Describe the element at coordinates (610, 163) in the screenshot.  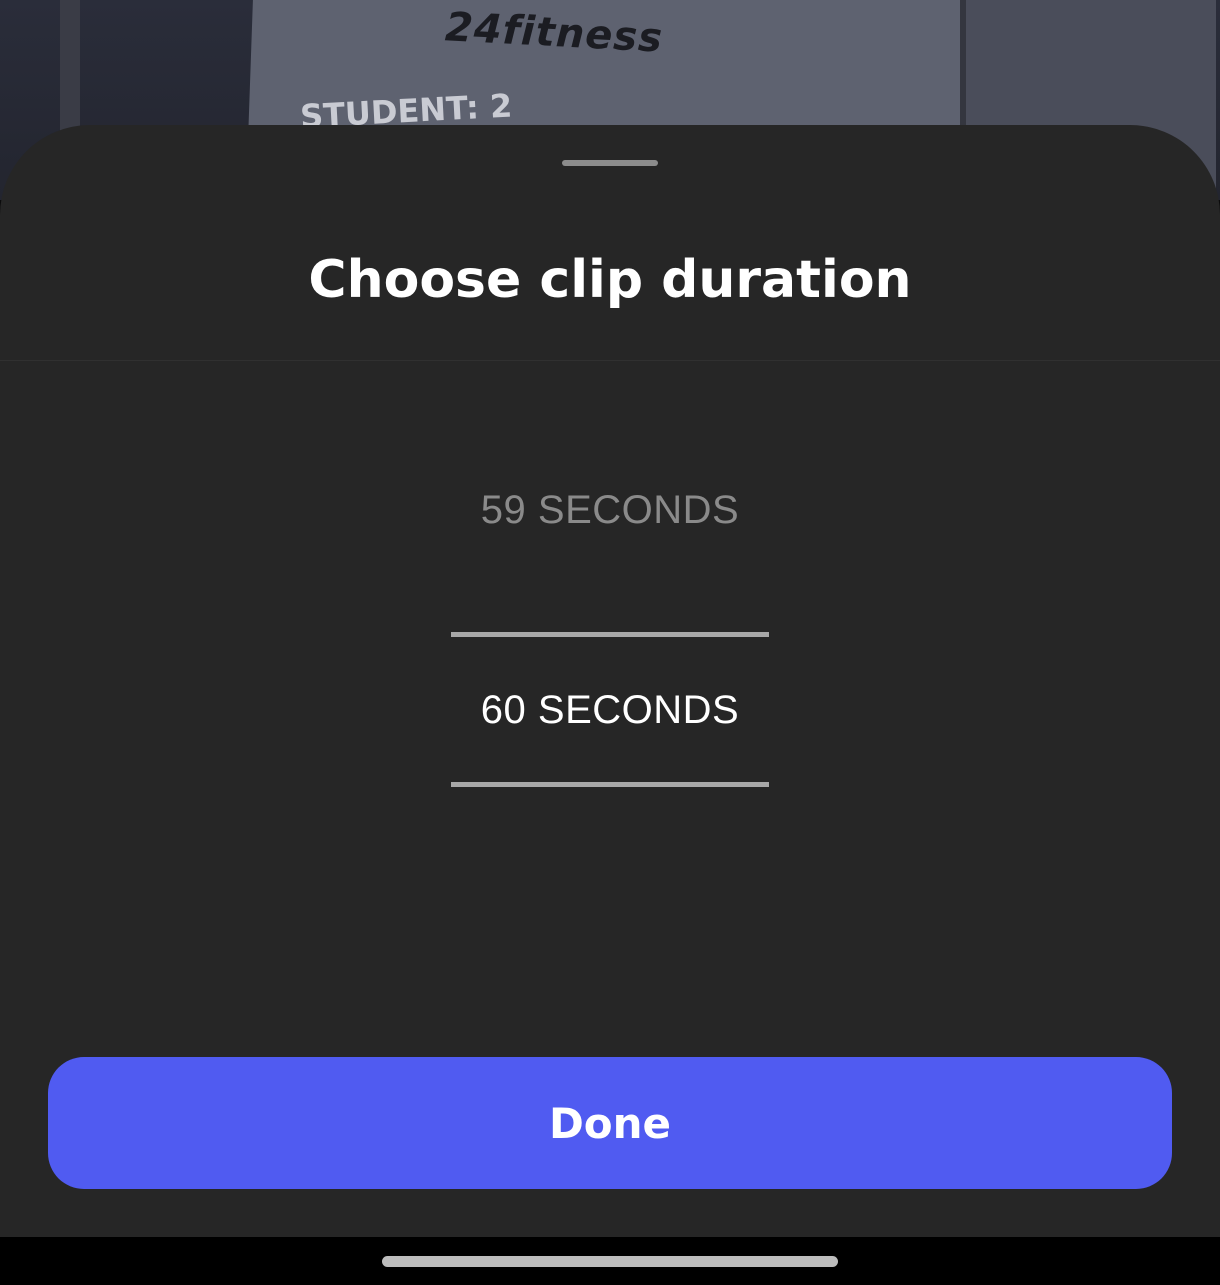
I see `drag-handle` at that location.